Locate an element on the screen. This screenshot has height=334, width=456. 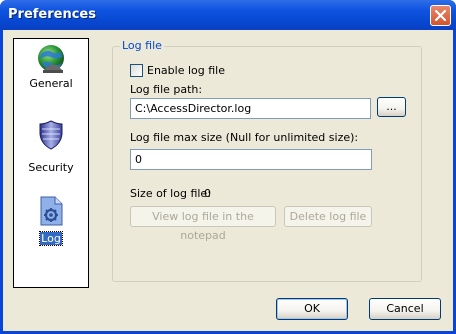
sidebar-item-label: Security is located at coordinates (51, 167).